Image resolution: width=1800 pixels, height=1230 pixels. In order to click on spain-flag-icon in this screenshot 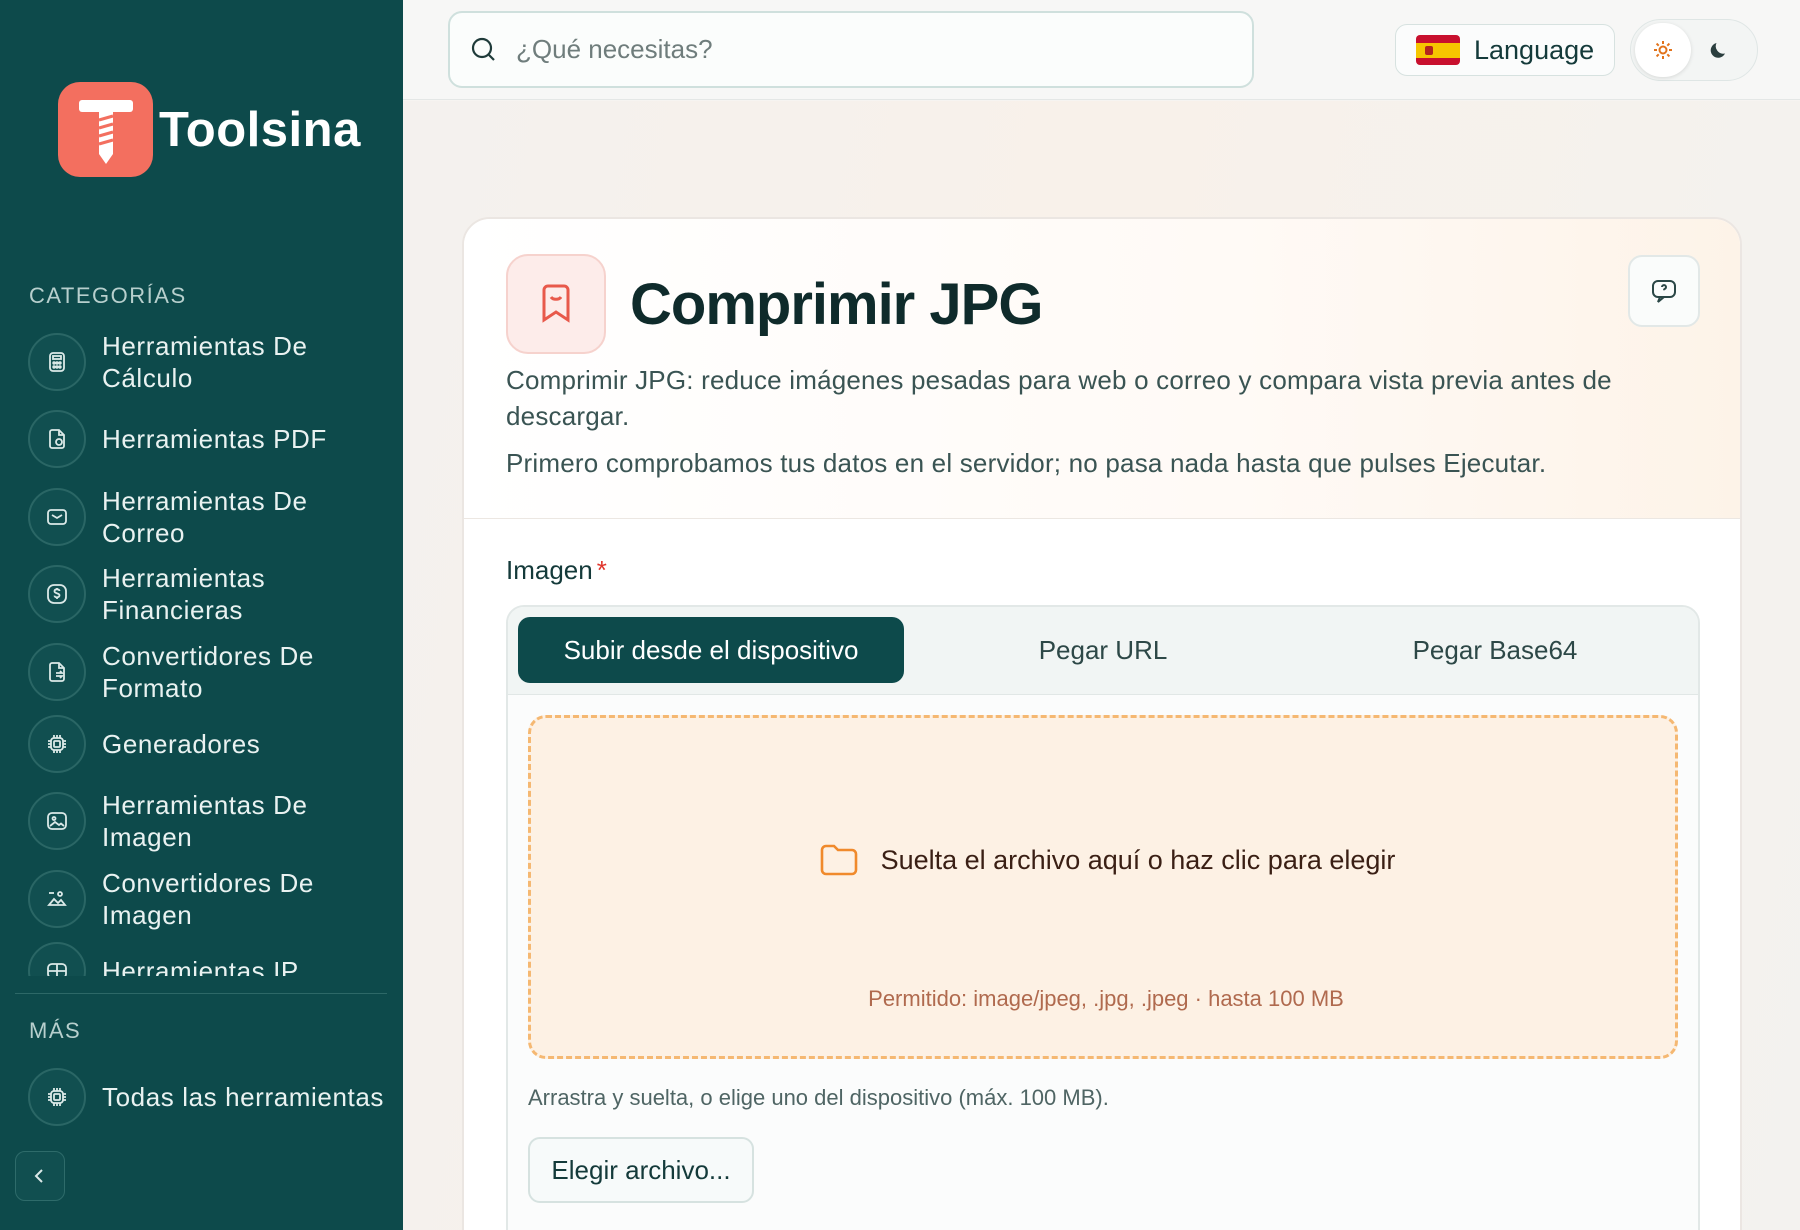, I will do `click(1438, 50)`.